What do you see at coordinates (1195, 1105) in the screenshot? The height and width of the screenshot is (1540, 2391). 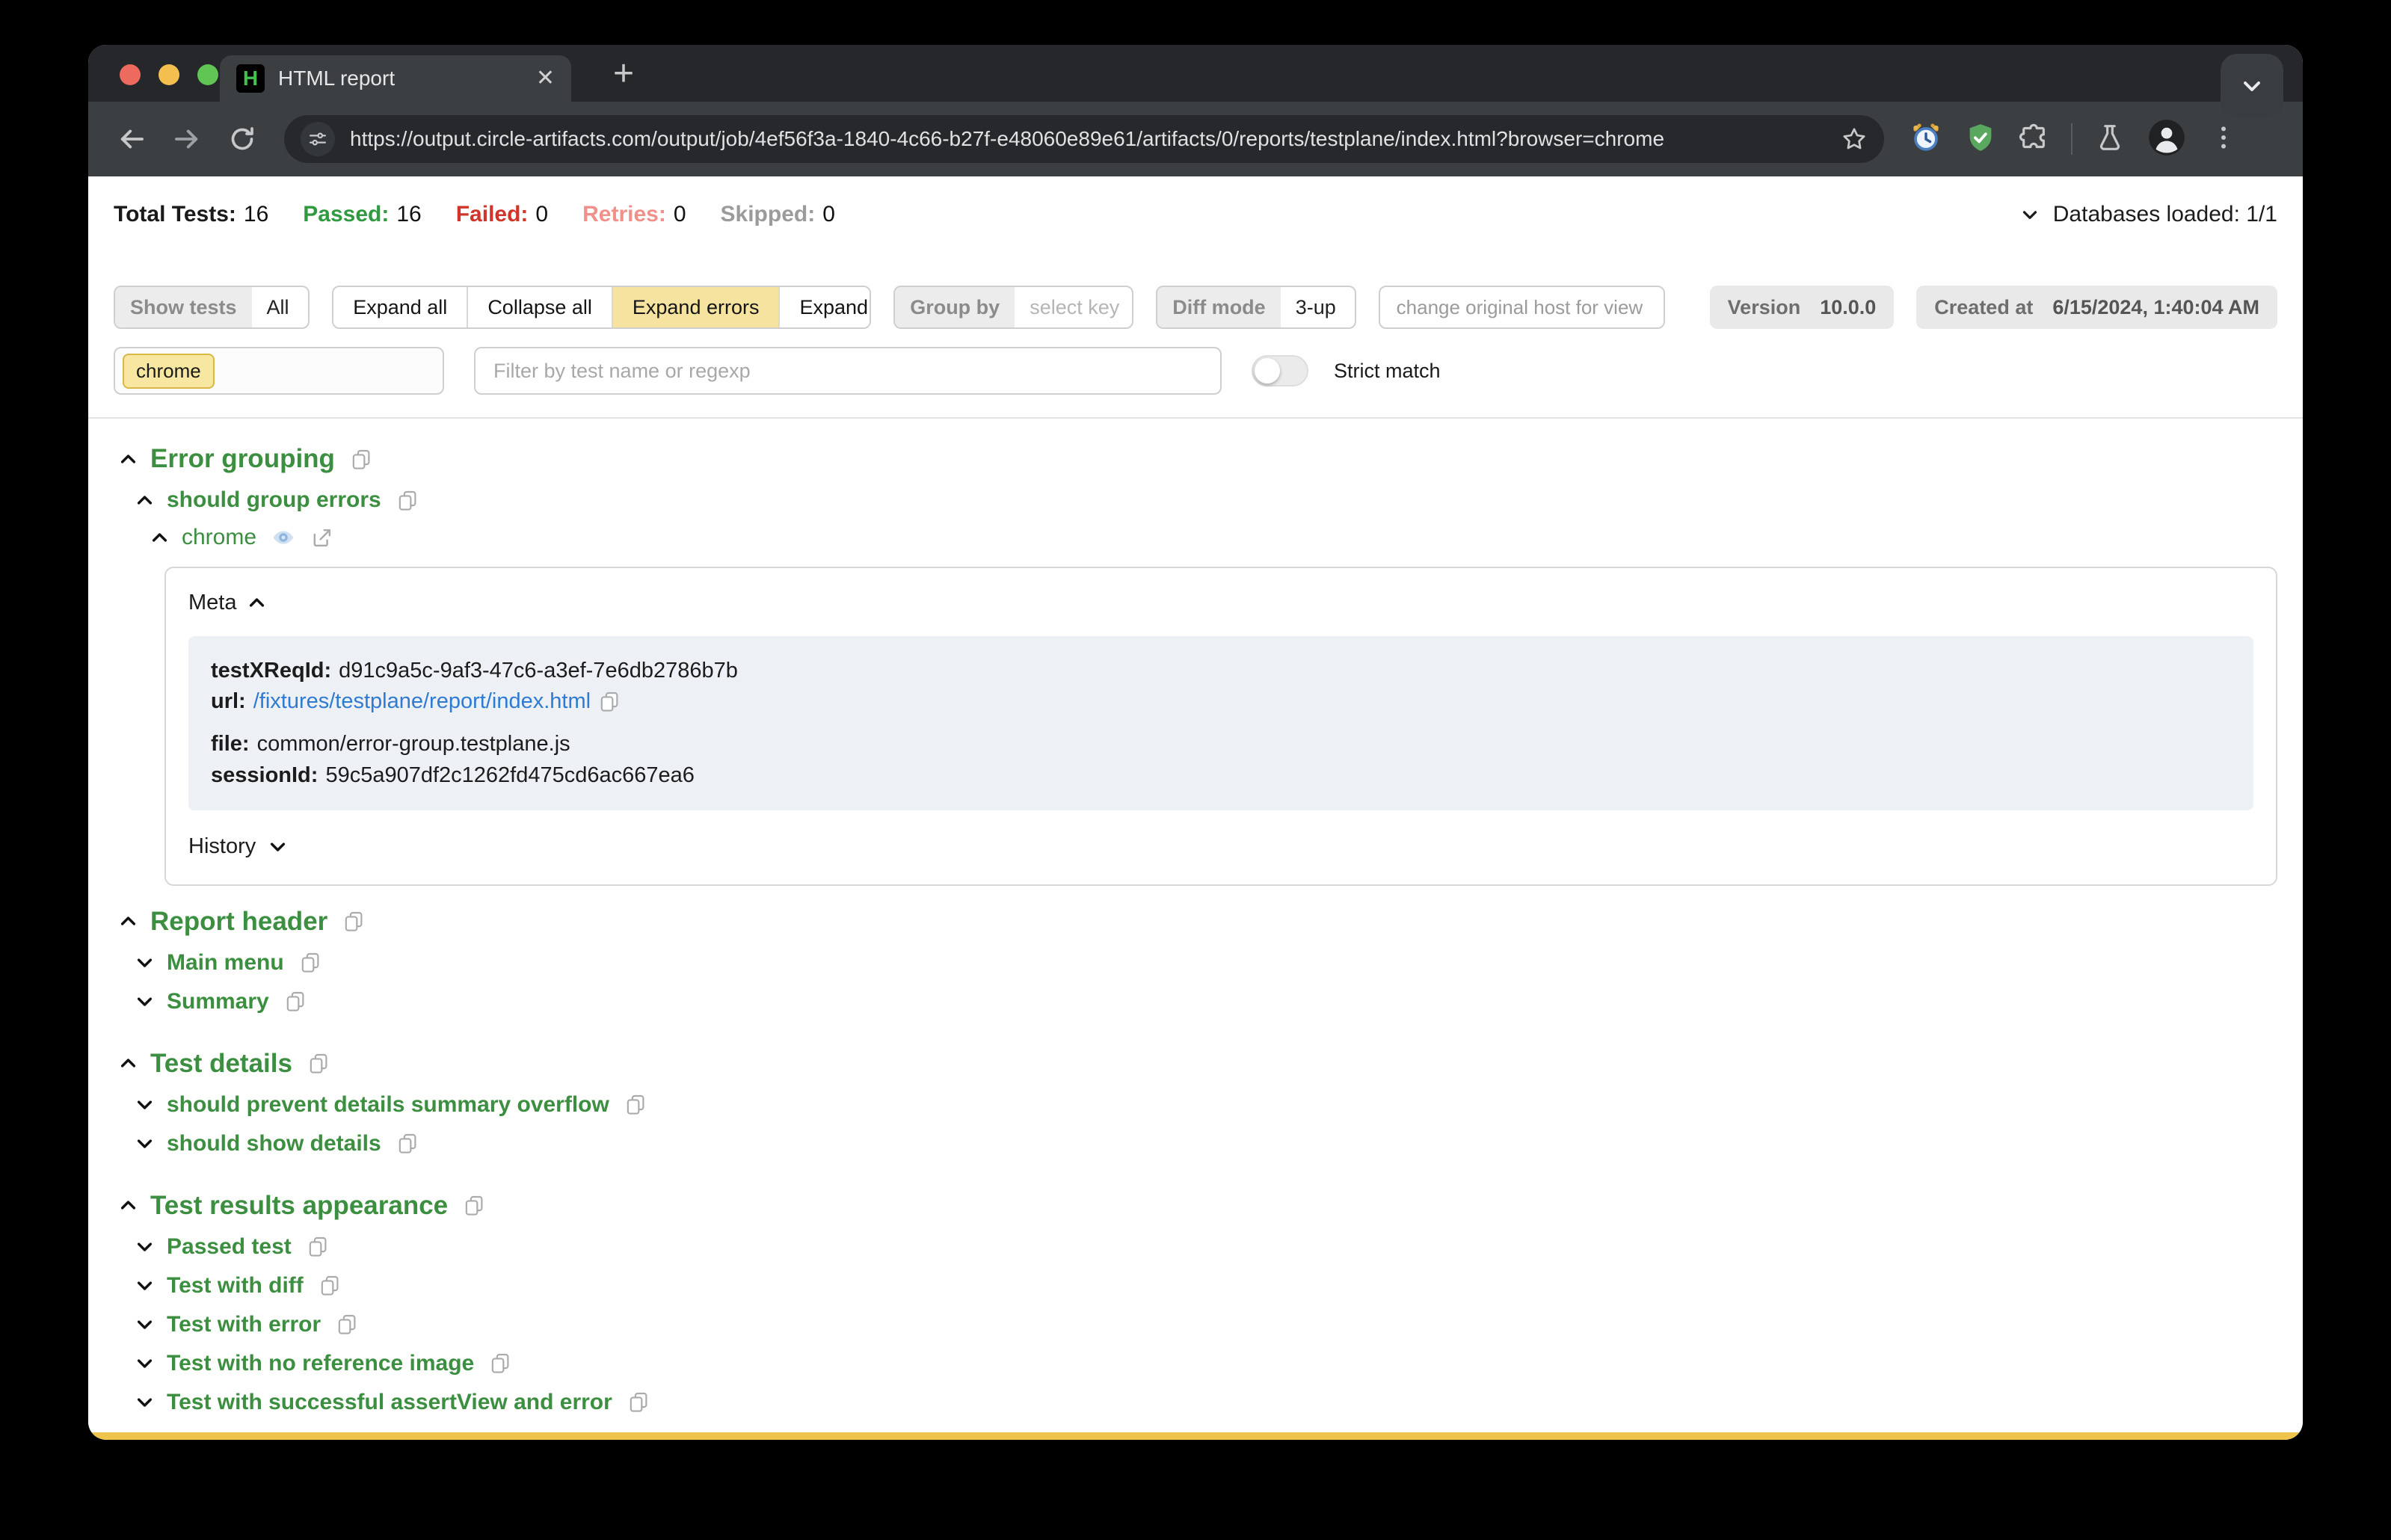 I see `suite-row: should prevent details summary overflow` at bounding box center [1195, 1105].